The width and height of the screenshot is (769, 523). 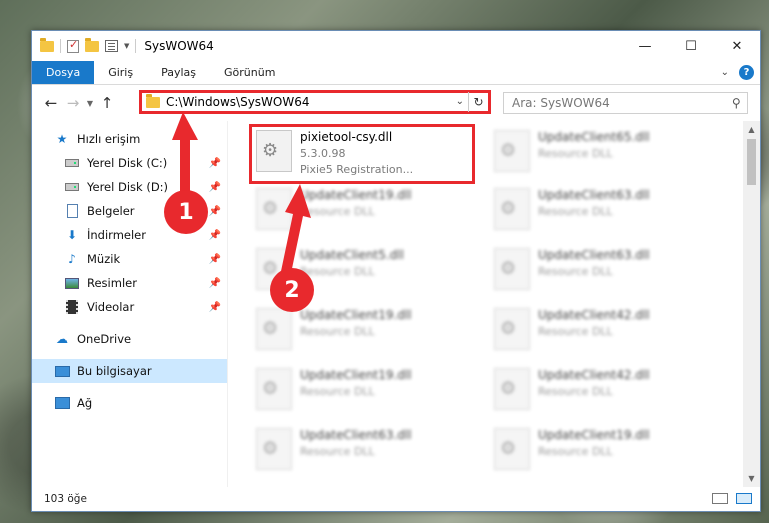 What do you see at coordinates (186, 212) in the screenshot?
I see `step-marker-1: 1` at bounding box center [186, 212].